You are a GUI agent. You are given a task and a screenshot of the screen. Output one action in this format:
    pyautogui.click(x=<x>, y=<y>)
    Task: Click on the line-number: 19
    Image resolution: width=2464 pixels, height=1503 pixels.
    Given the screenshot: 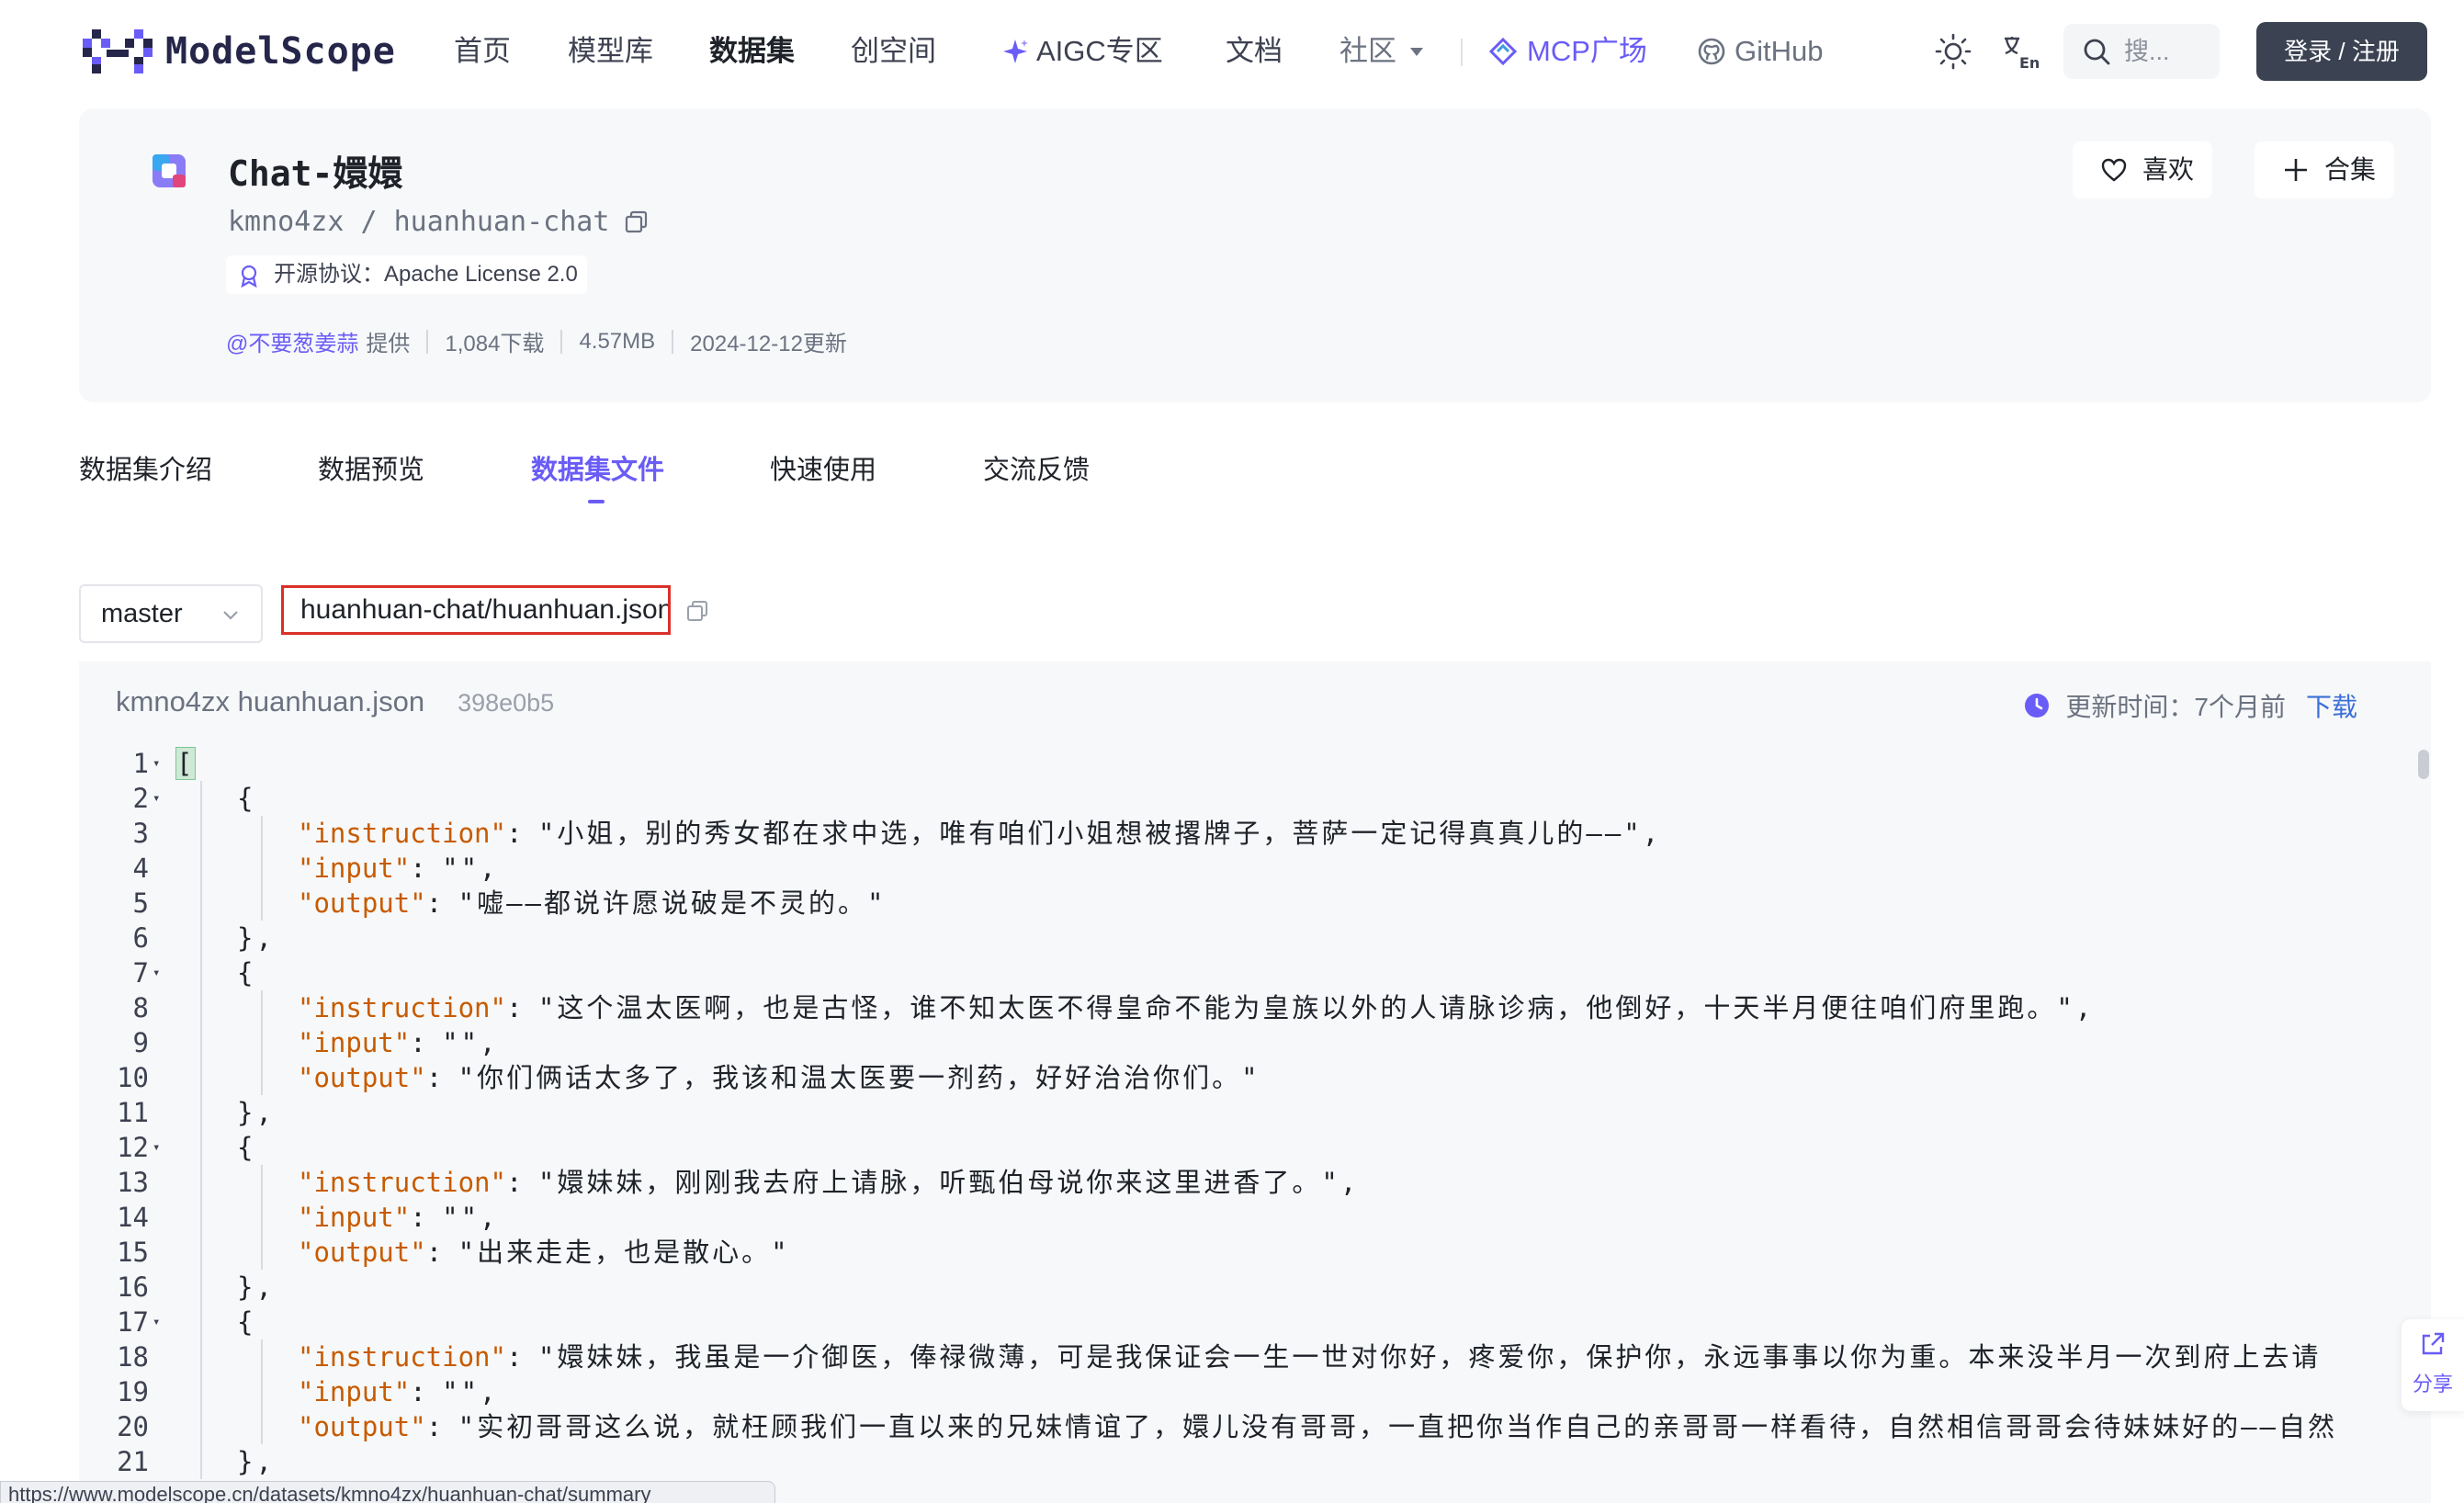 What is the action you would take?
    pyautogui.click(x=133, y=1391)
    